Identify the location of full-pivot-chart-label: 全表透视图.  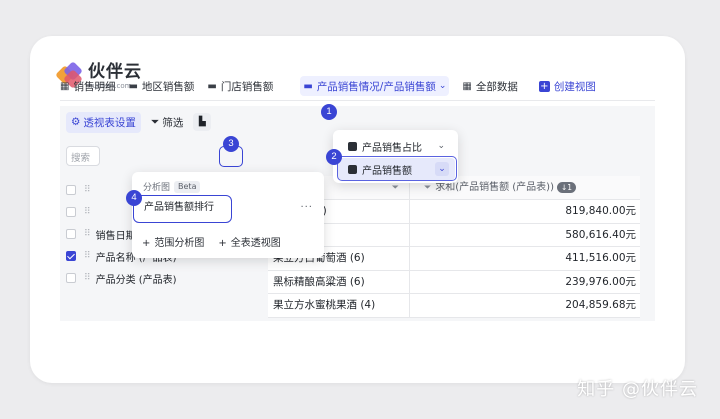
(255, 243).